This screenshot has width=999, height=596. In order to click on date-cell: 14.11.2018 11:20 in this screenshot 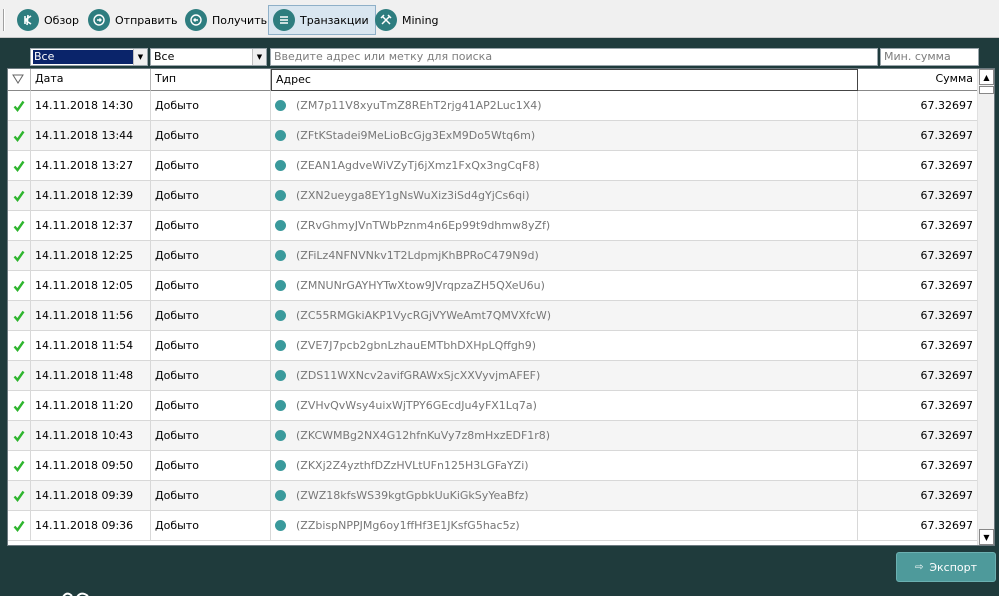, I will do `click(91, 405)`.